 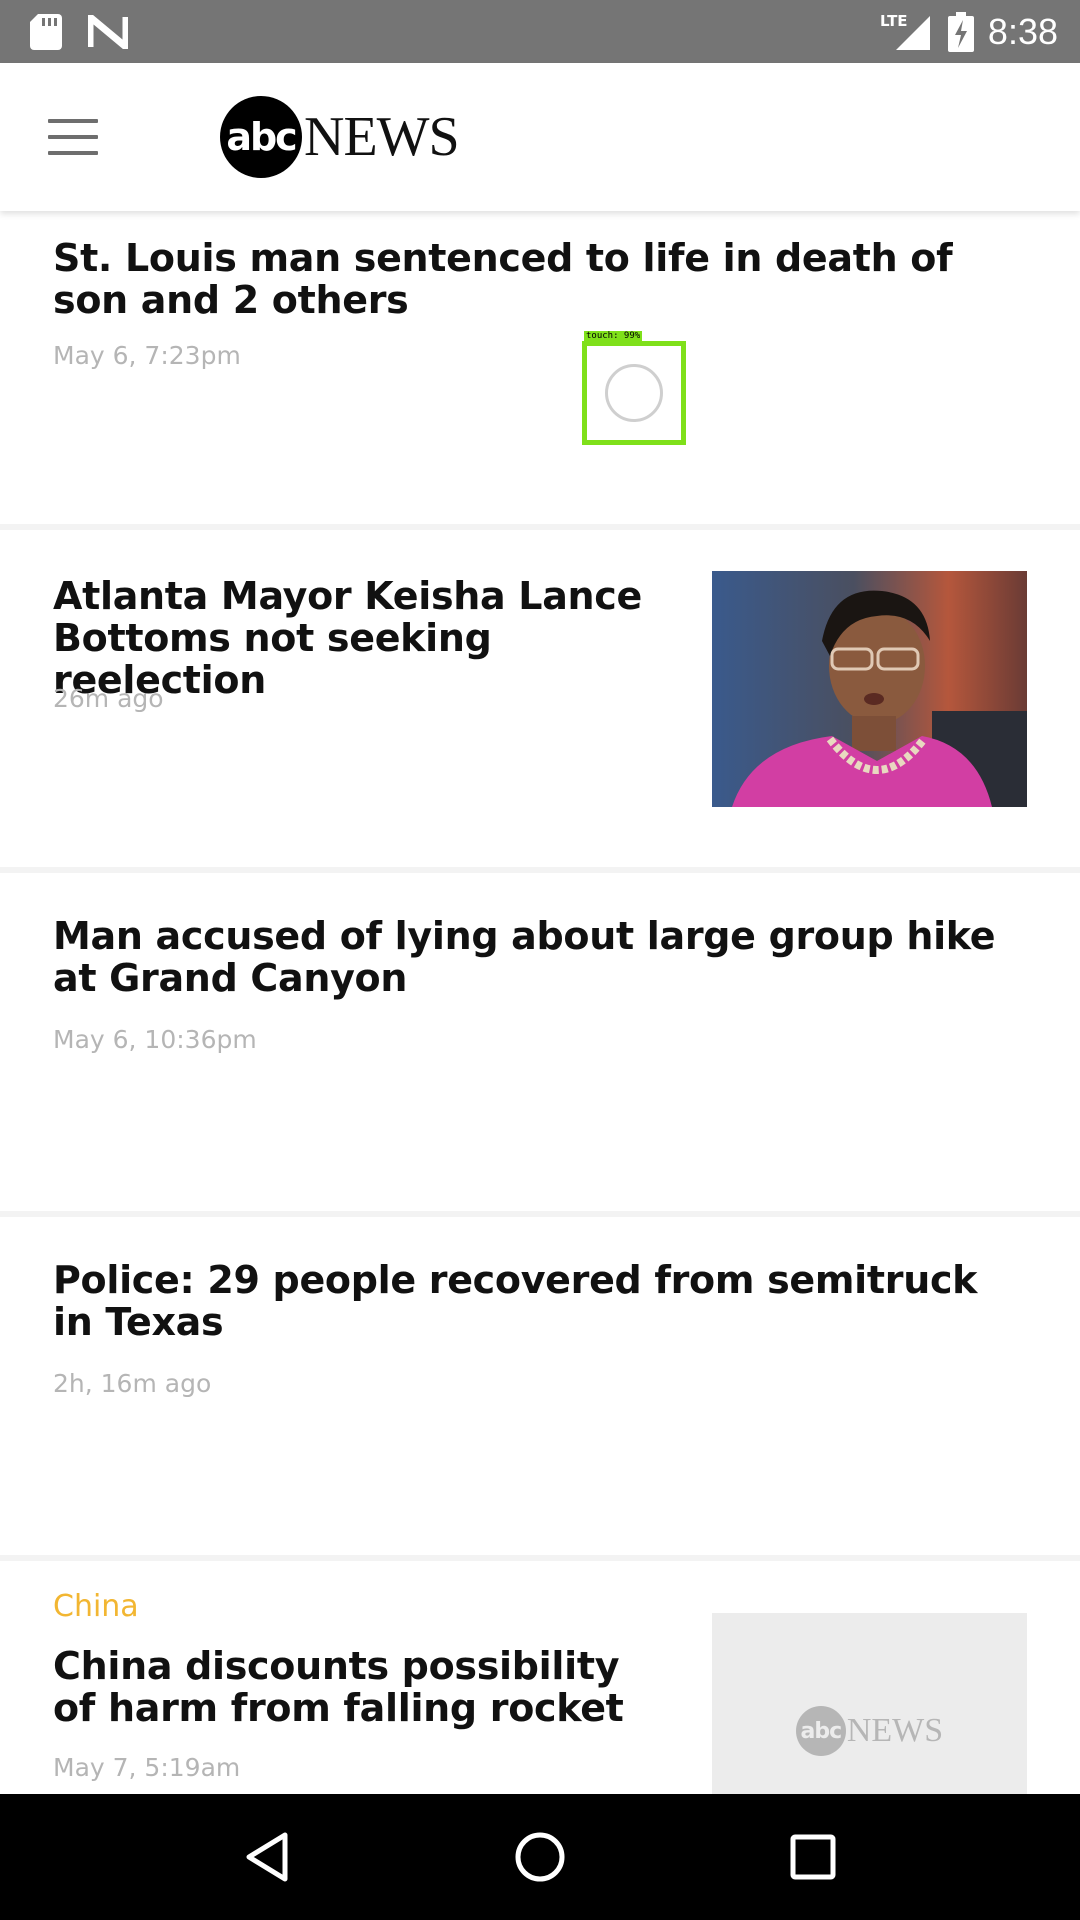 I want to click on sd-card-icon, so click(x=46, y=31).